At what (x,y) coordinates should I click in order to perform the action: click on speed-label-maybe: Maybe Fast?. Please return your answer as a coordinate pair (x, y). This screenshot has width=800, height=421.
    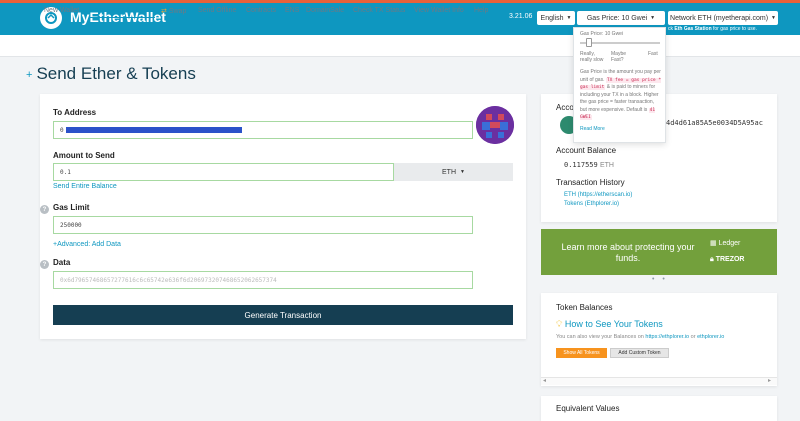
    Looking at the image, I should click on (619, 57).